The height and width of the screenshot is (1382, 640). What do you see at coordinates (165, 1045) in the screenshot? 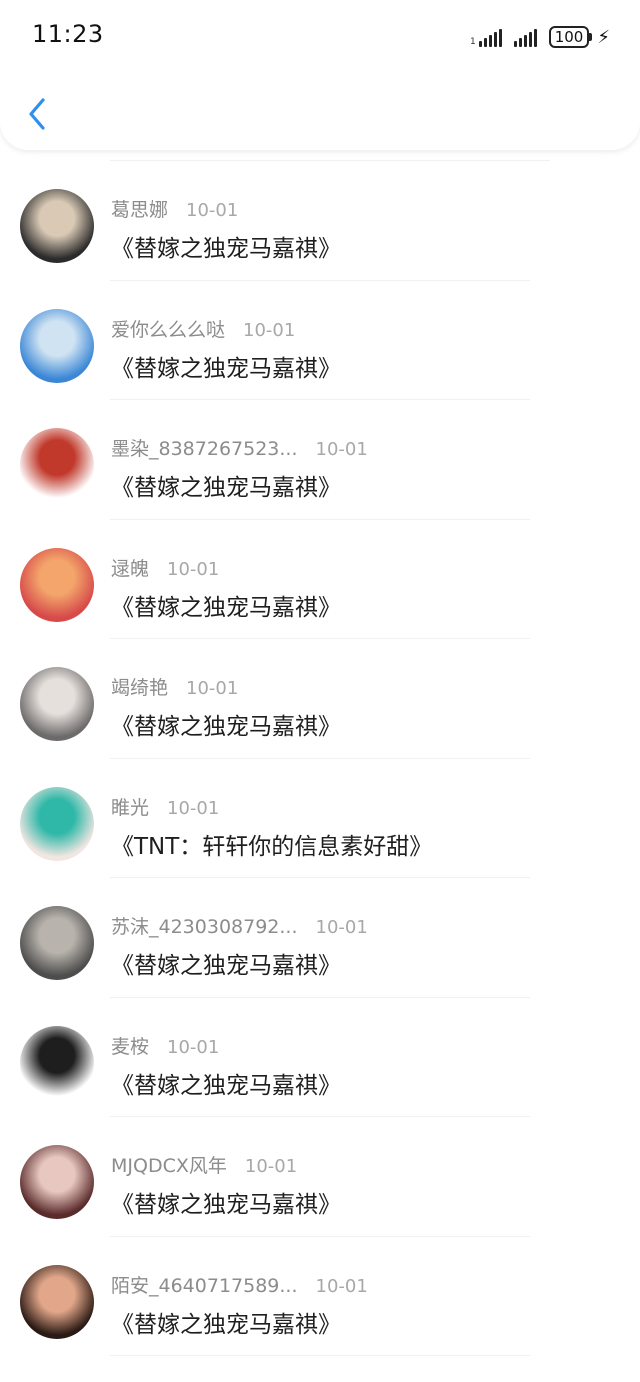
I see `list-item-meta: 麦桉 10-01` at bounding box center [165, 1045].